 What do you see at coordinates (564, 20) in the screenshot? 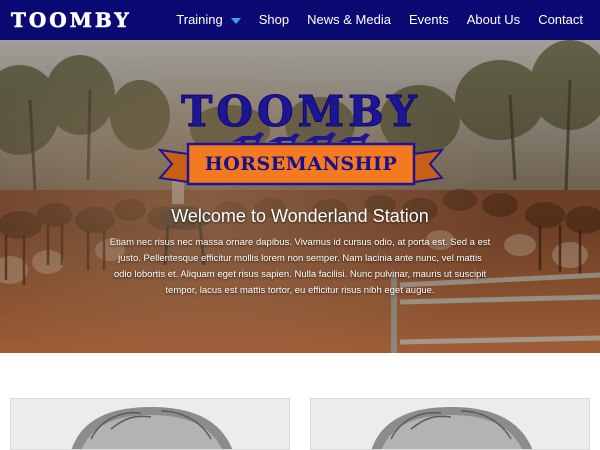
I see `nav-item-contact: Contact` at bounding box center [564, 20].